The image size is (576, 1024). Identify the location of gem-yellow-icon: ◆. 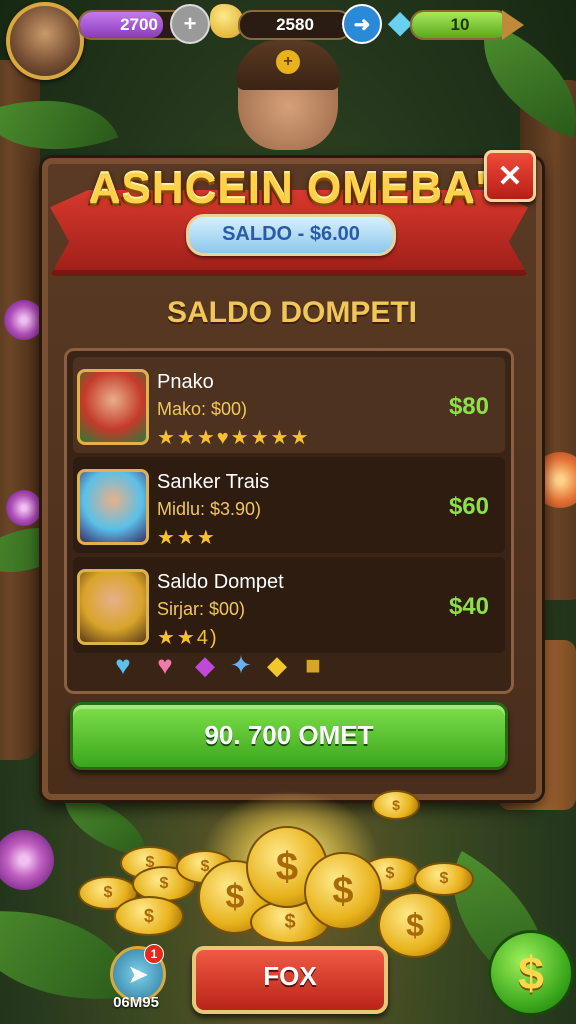
(277, 664).